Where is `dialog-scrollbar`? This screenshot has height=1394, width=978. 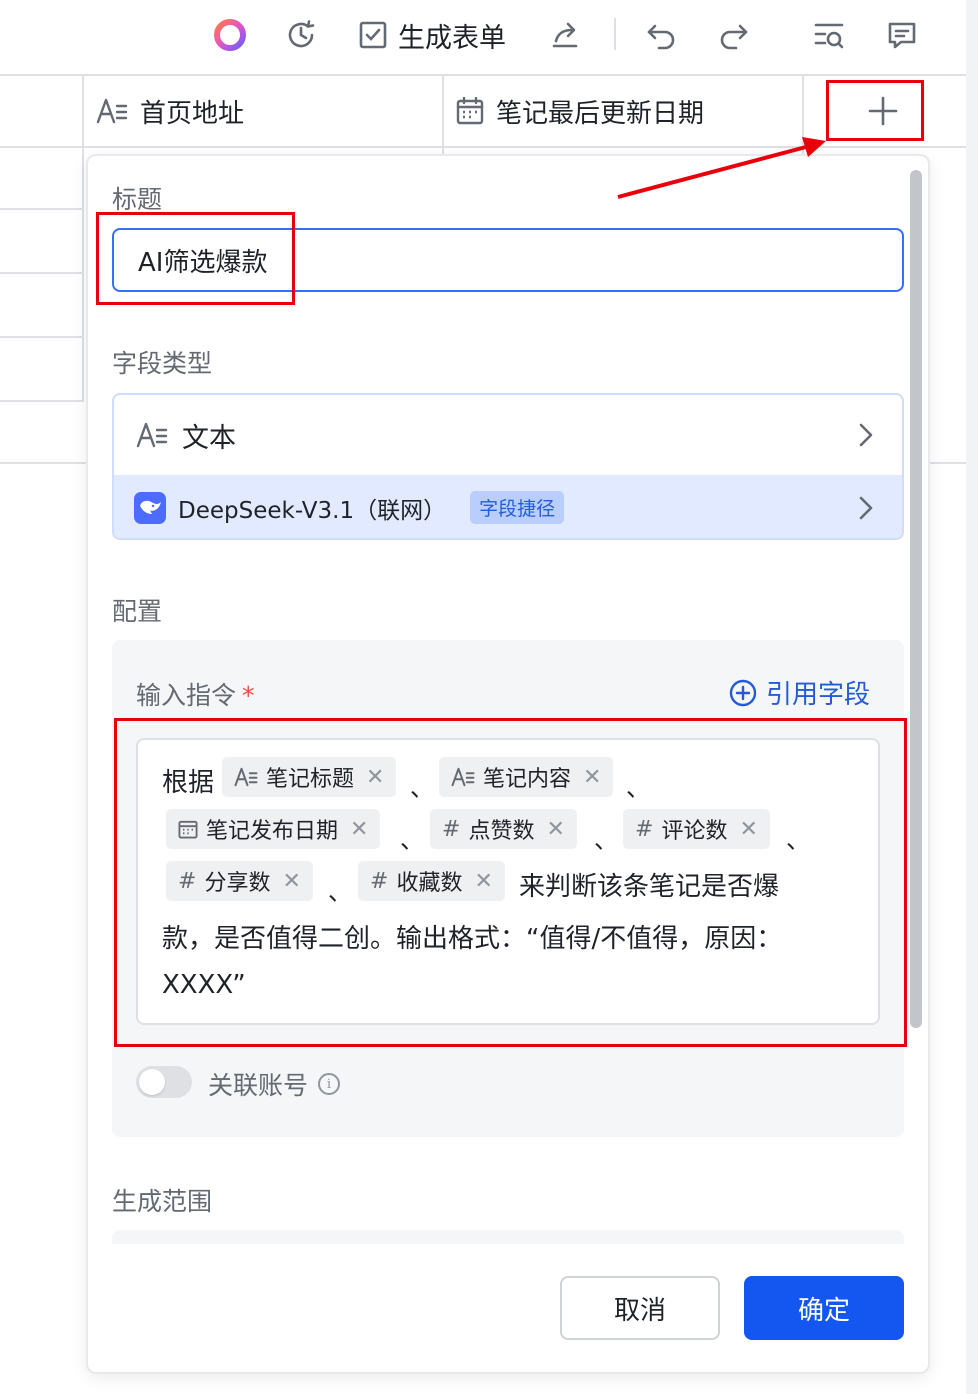
dialog-scrollbar is located at coordinates (916, 599).